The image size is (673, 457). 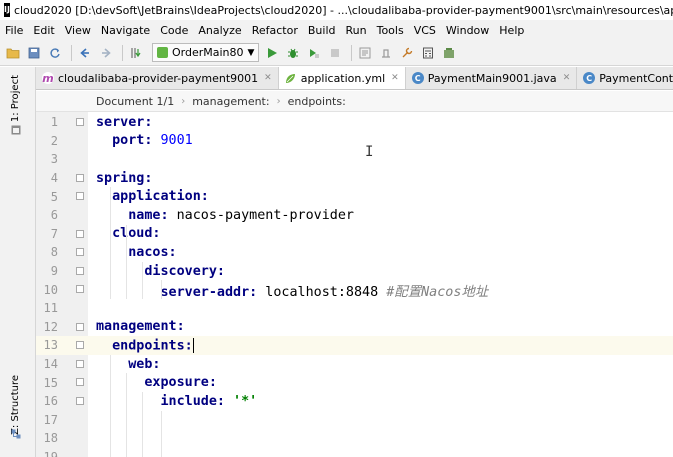 I want to click on build-project-icon, so click(x=136, y=53).